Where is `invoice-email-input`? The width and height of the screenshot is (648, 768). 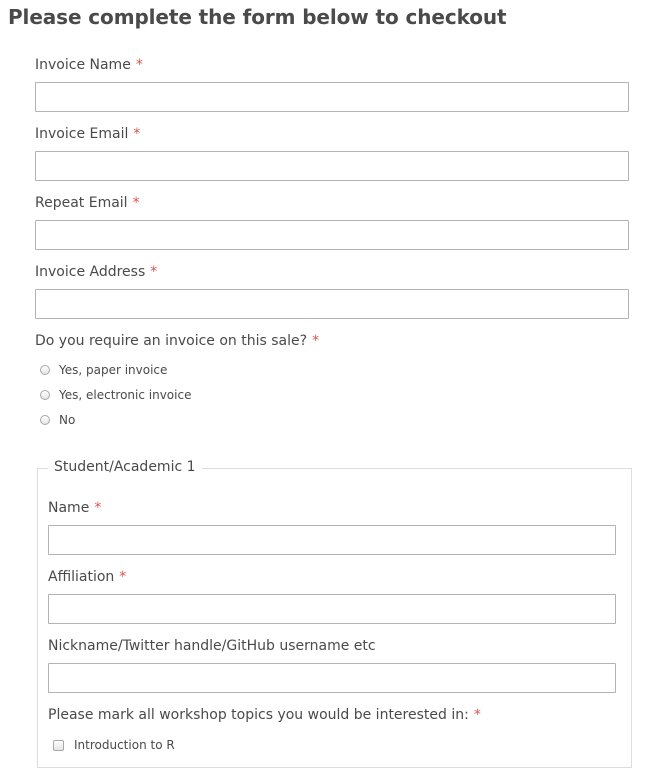
invoice-email-input is located at coordinates (332, 166).